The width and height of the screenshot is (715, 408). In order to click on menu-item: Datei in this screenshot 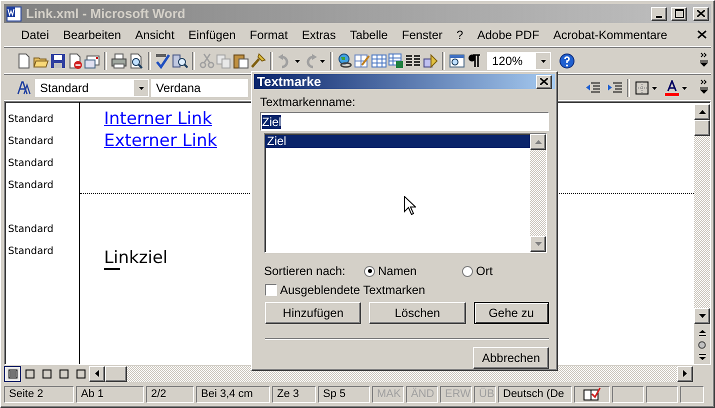, I will do `click(35, 35)`.